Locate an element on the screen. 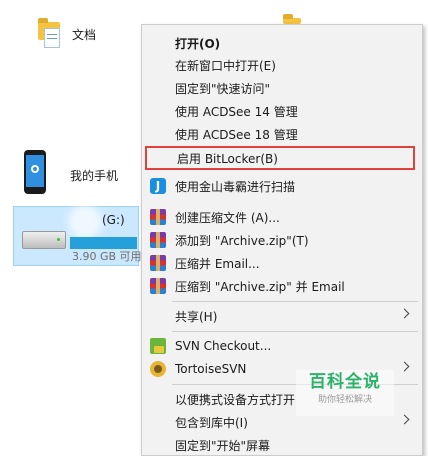  menu-item-kingsoft-scan: J 使用金山毒霸进行扫描 is located at coordinates (282, 186).